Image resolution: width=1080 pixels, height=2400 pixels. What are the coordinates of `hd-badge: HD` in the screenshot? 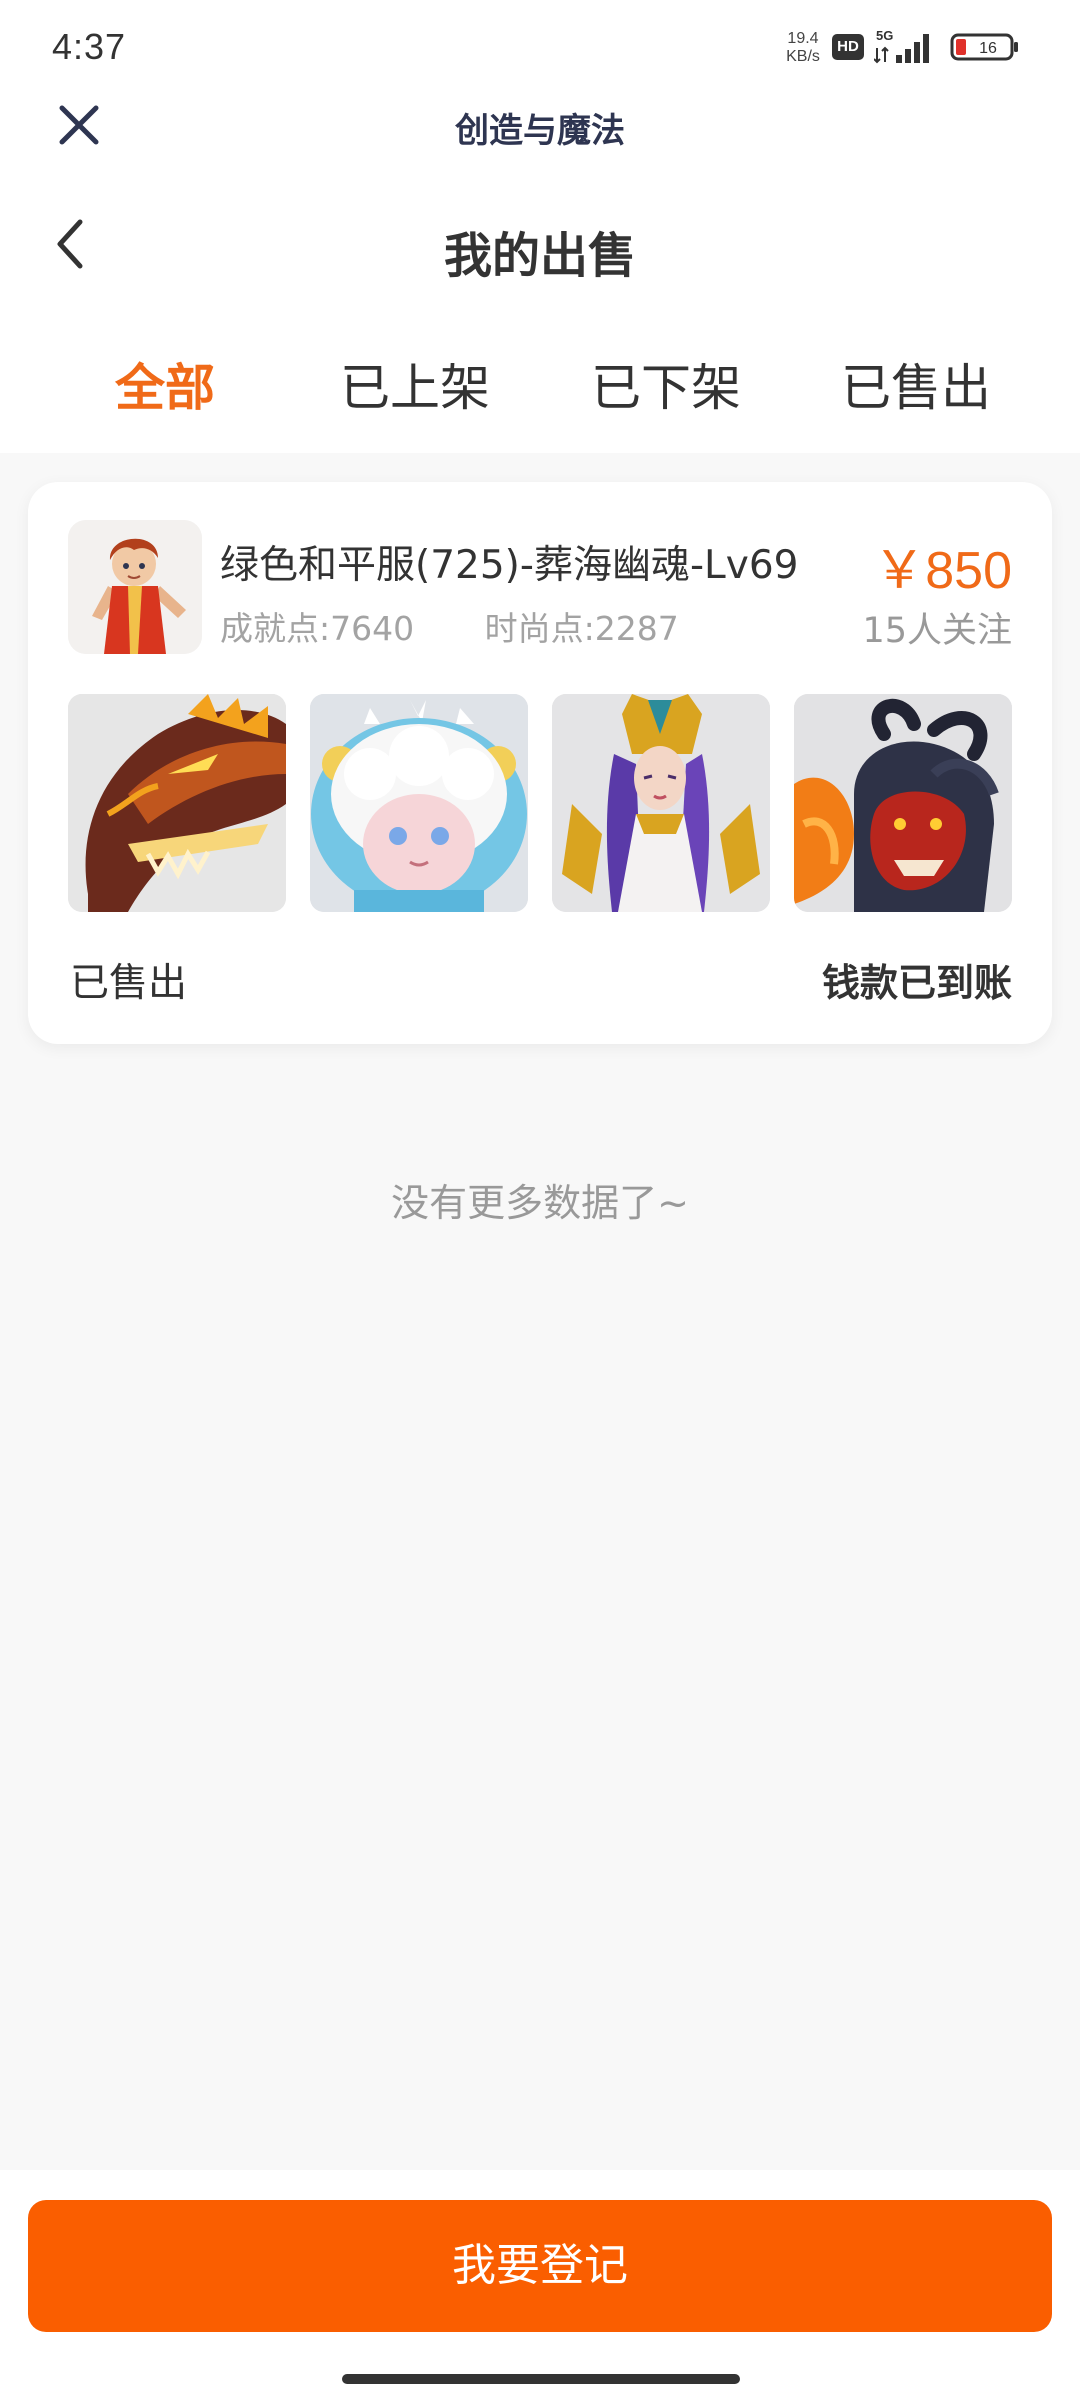 It's located at (848, 47).